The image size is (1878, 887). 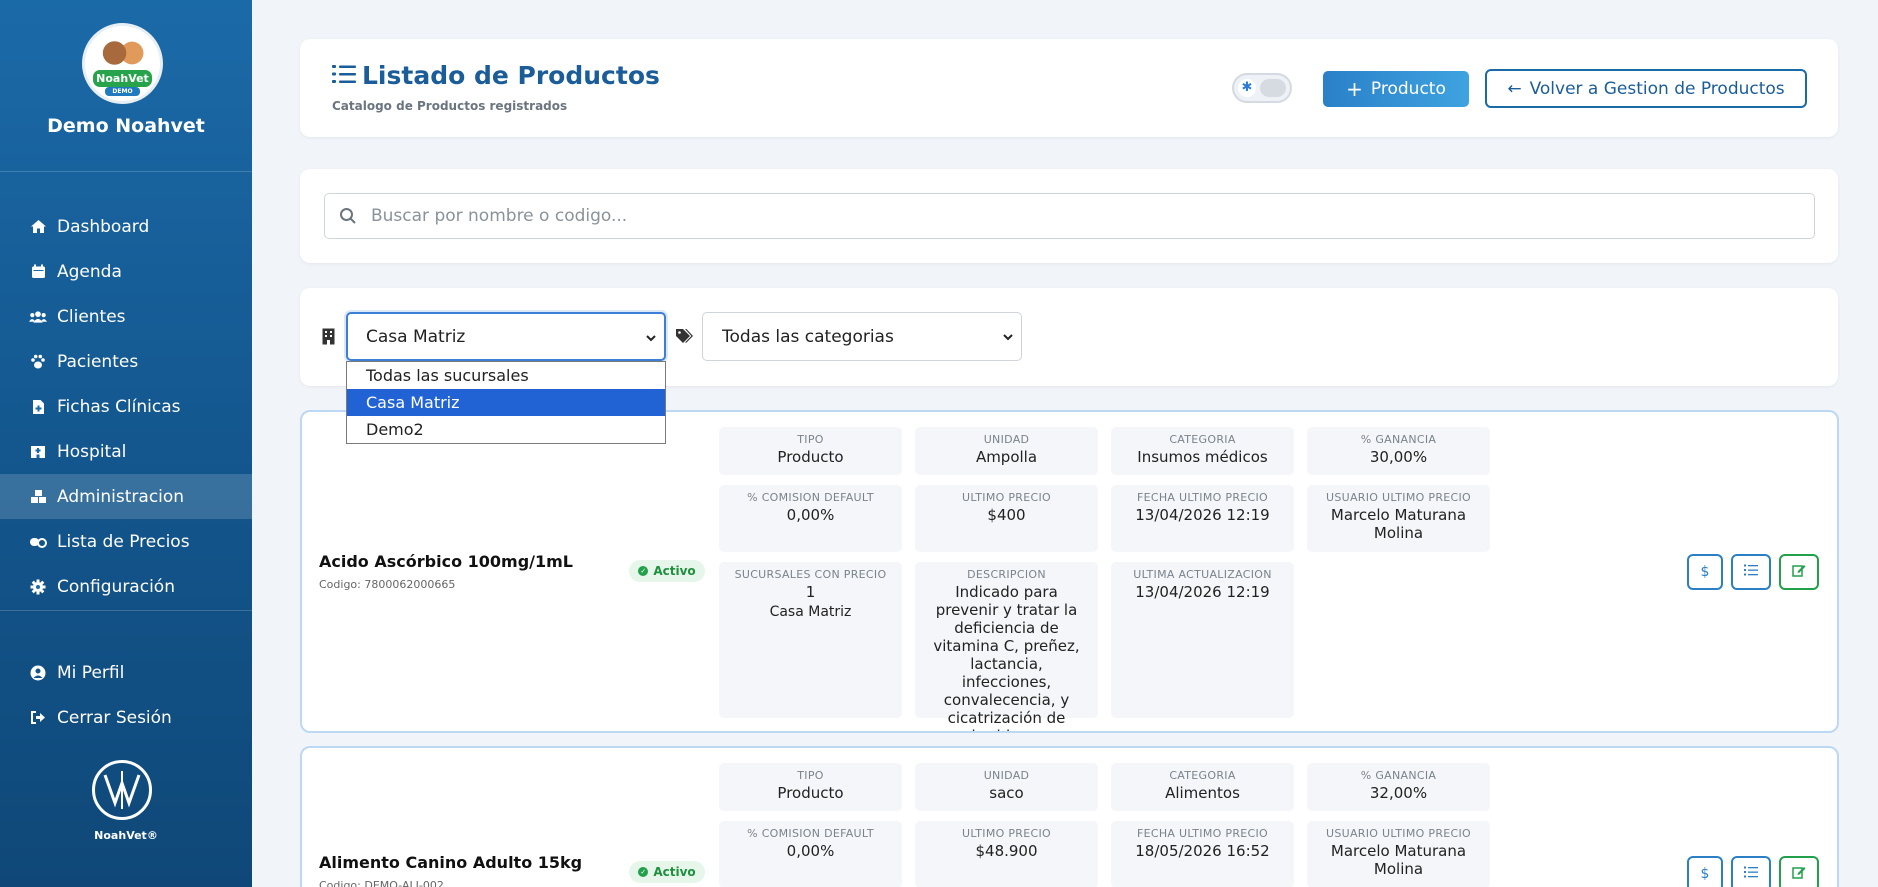 I want to click on field-value: Marcelo Maturana Molina, so click(x=1398, y=860).